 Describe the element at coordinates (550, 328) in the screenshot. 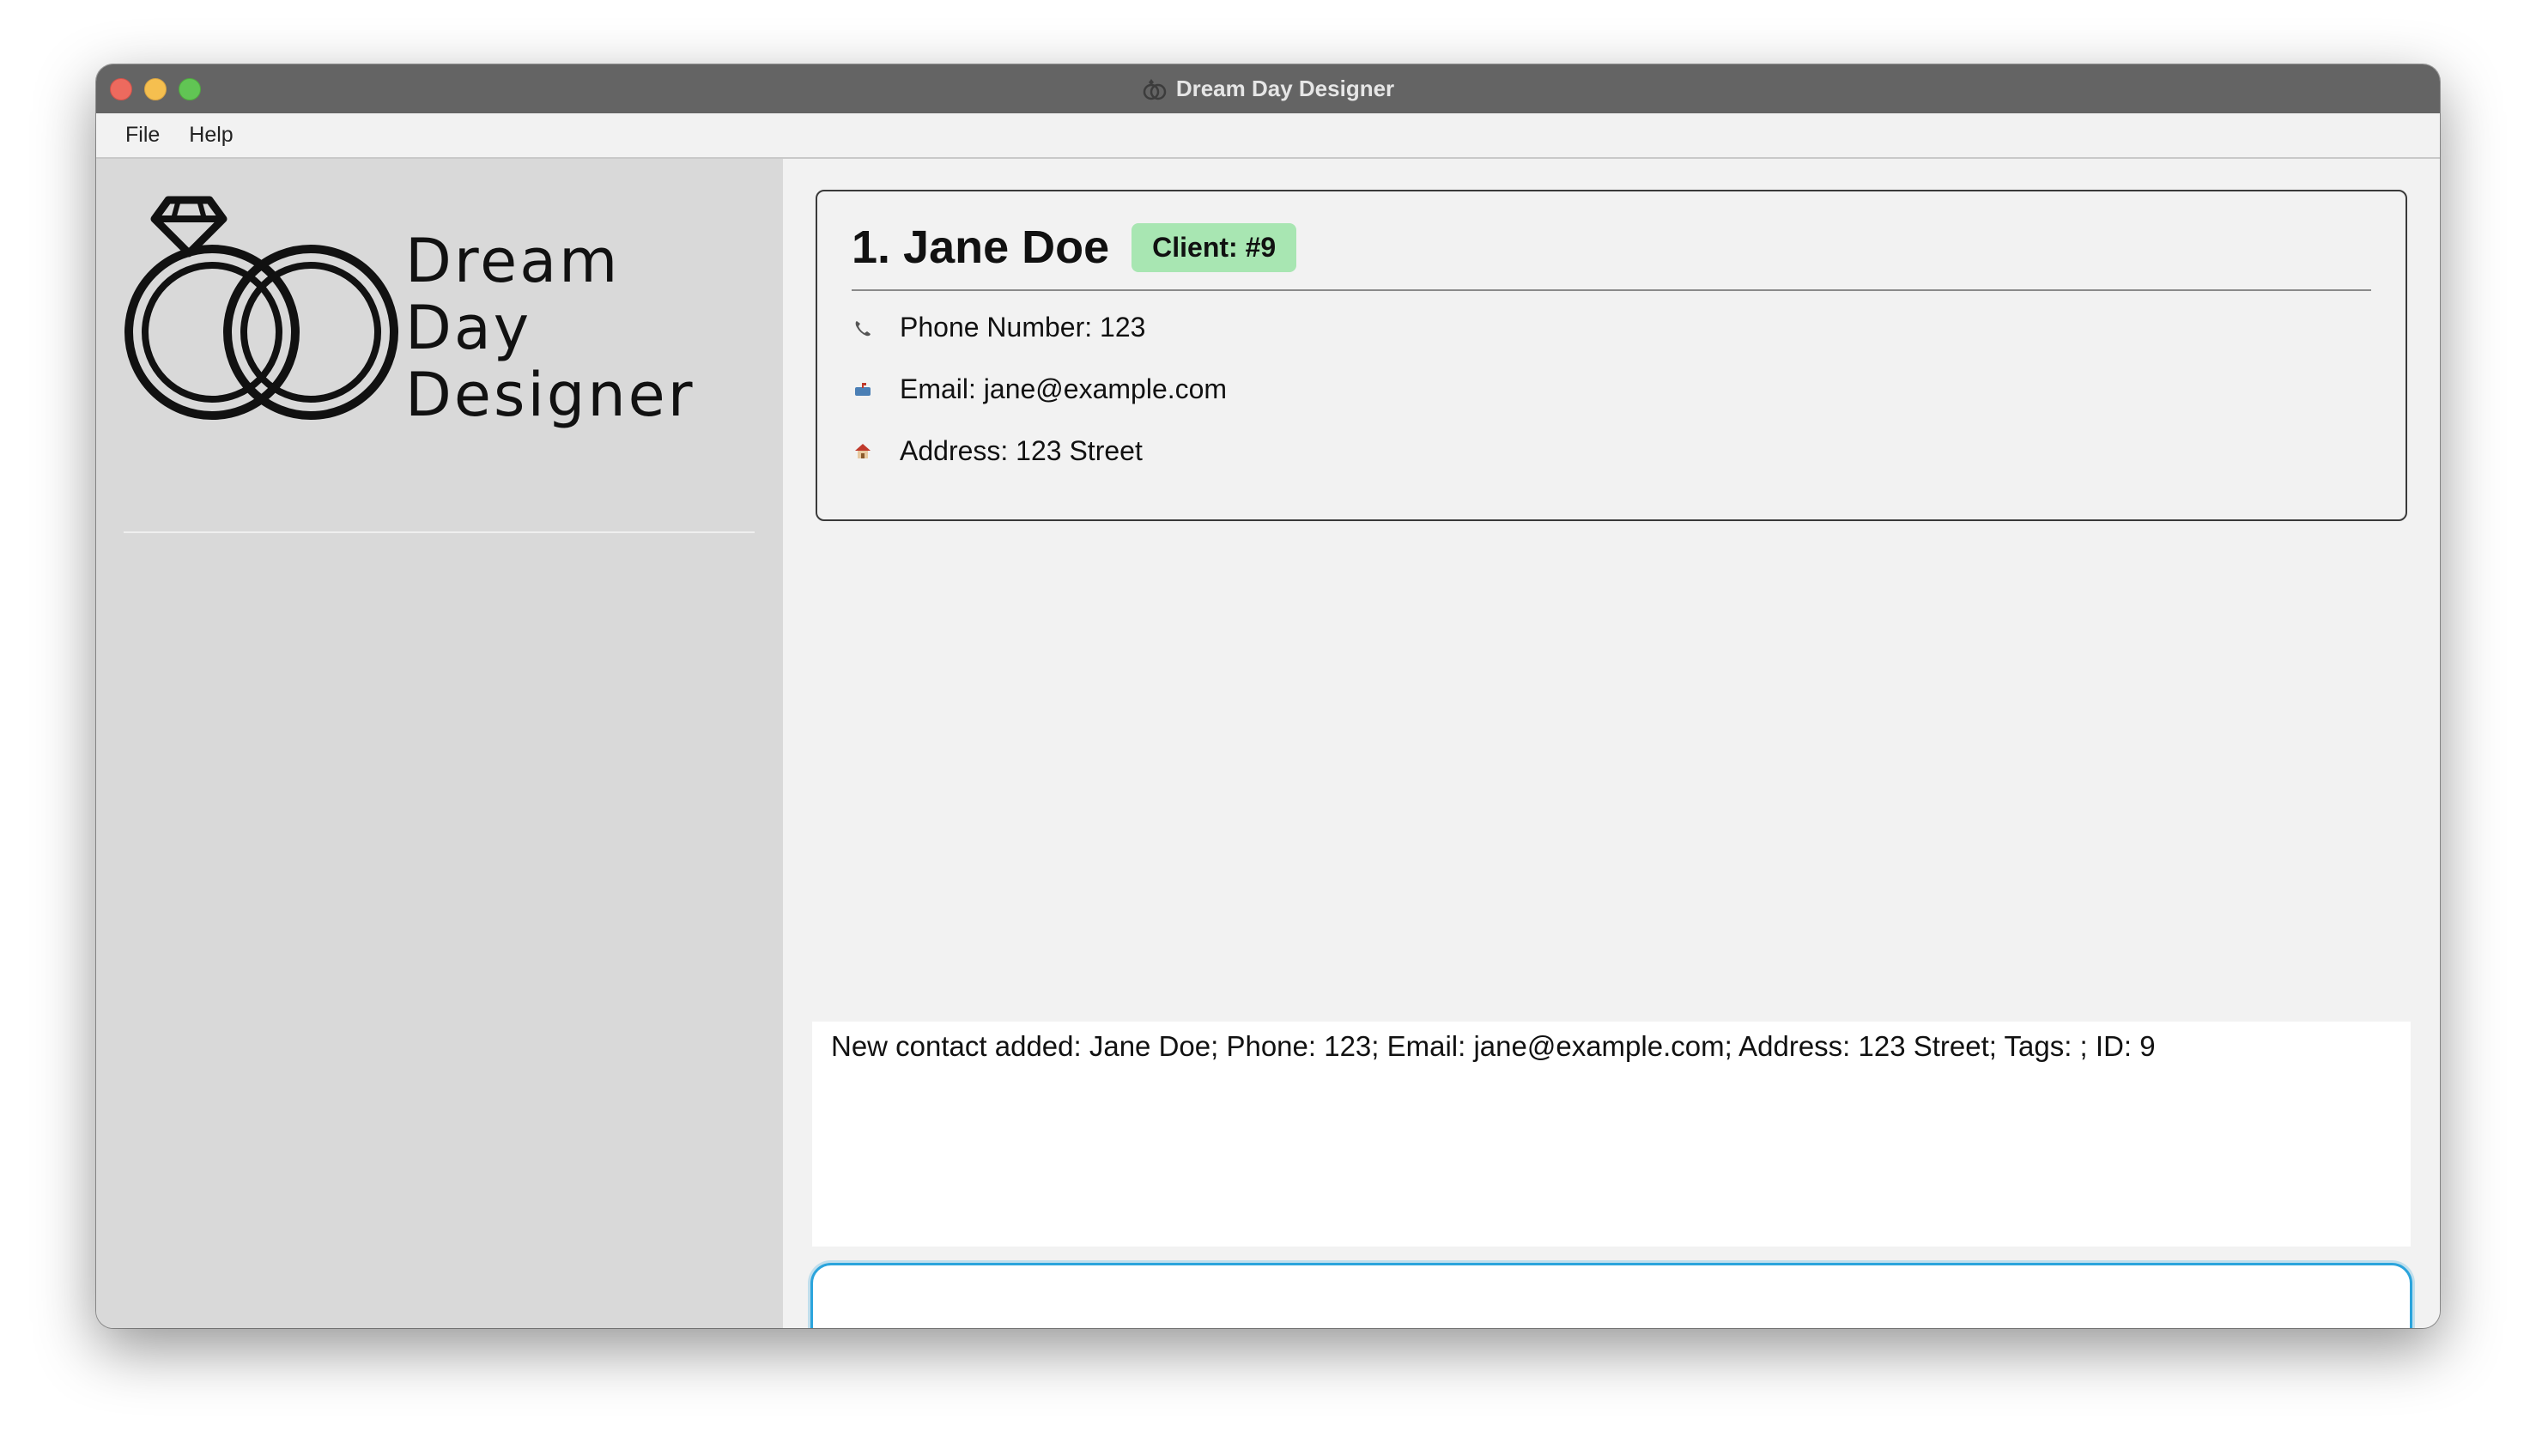

I see `logo-wordmark: Dream Day Designer` at that location.